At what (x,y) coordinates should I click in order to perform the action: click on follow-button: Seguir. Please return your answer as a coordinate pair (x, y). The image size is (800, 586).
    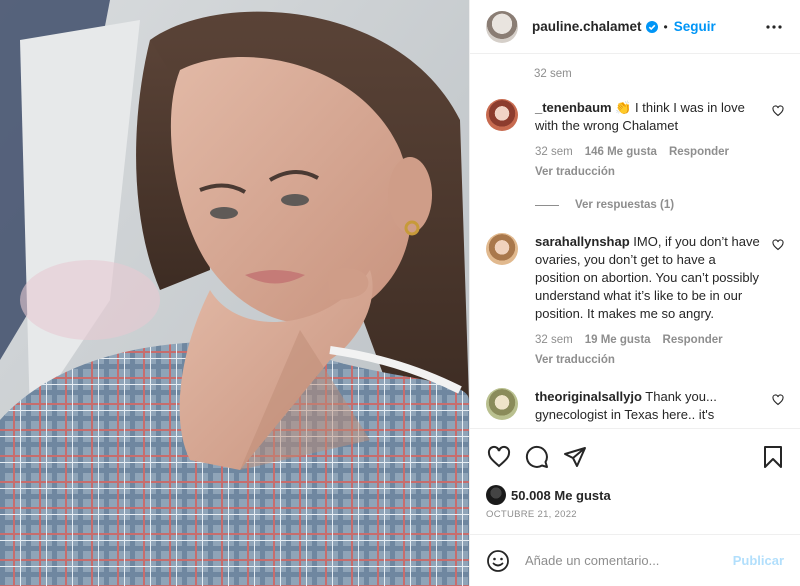
    Looking at the image, I should click on (695, 26).